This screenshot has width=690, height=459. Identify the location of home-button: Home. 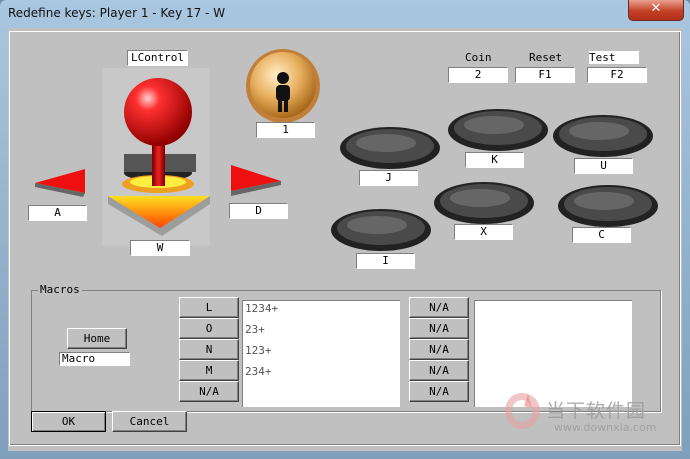
(97, 338).